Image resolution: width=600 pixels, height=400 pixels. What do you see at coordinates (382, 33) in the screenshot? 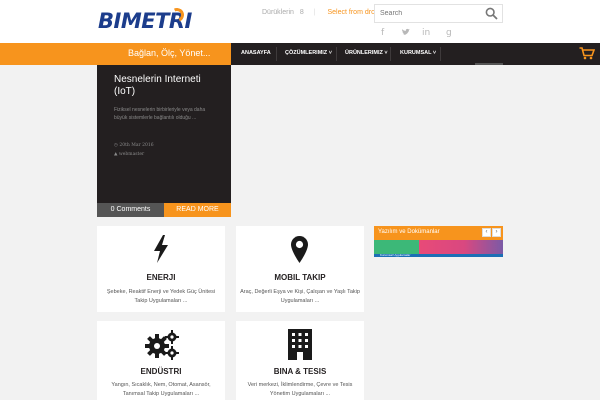
I see `facebook-icon: f` at bounding box center [382, 33].